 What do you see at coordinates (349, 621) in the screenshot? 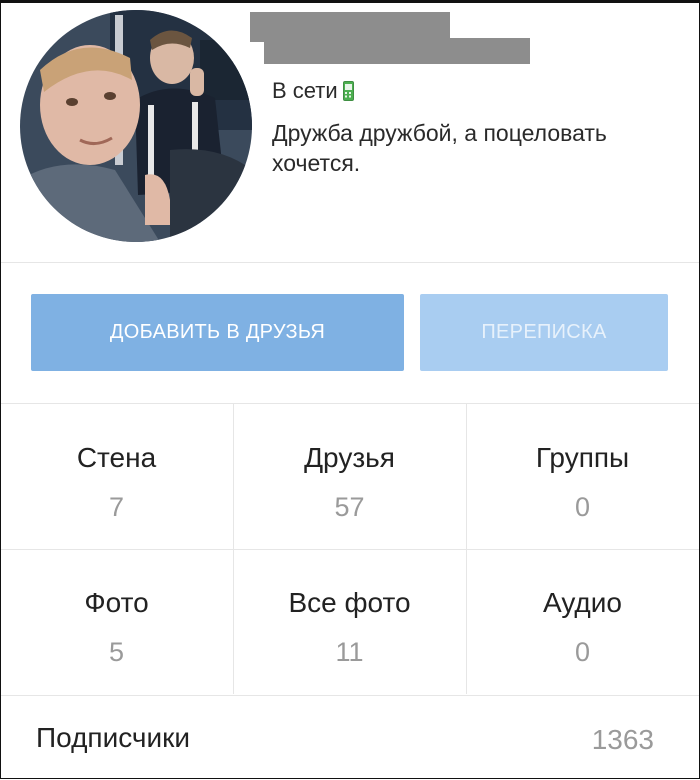
I see `counter-all-photos: Все фото 11` at bounding box center [349, 621].